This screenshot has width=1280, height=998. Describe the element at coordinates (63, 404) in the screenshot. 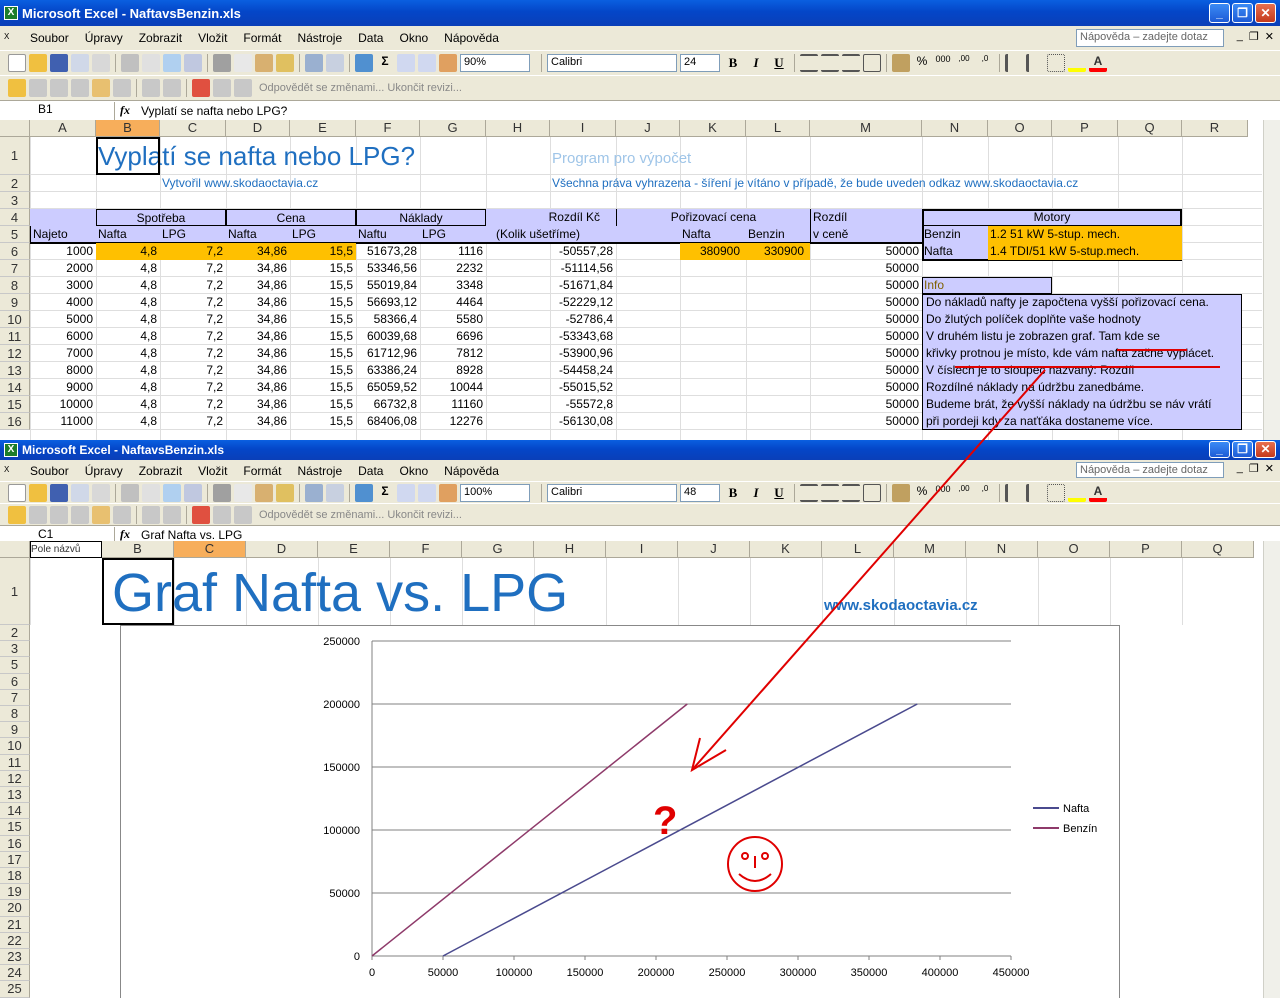

I see `data-cell: 10000` at that location.